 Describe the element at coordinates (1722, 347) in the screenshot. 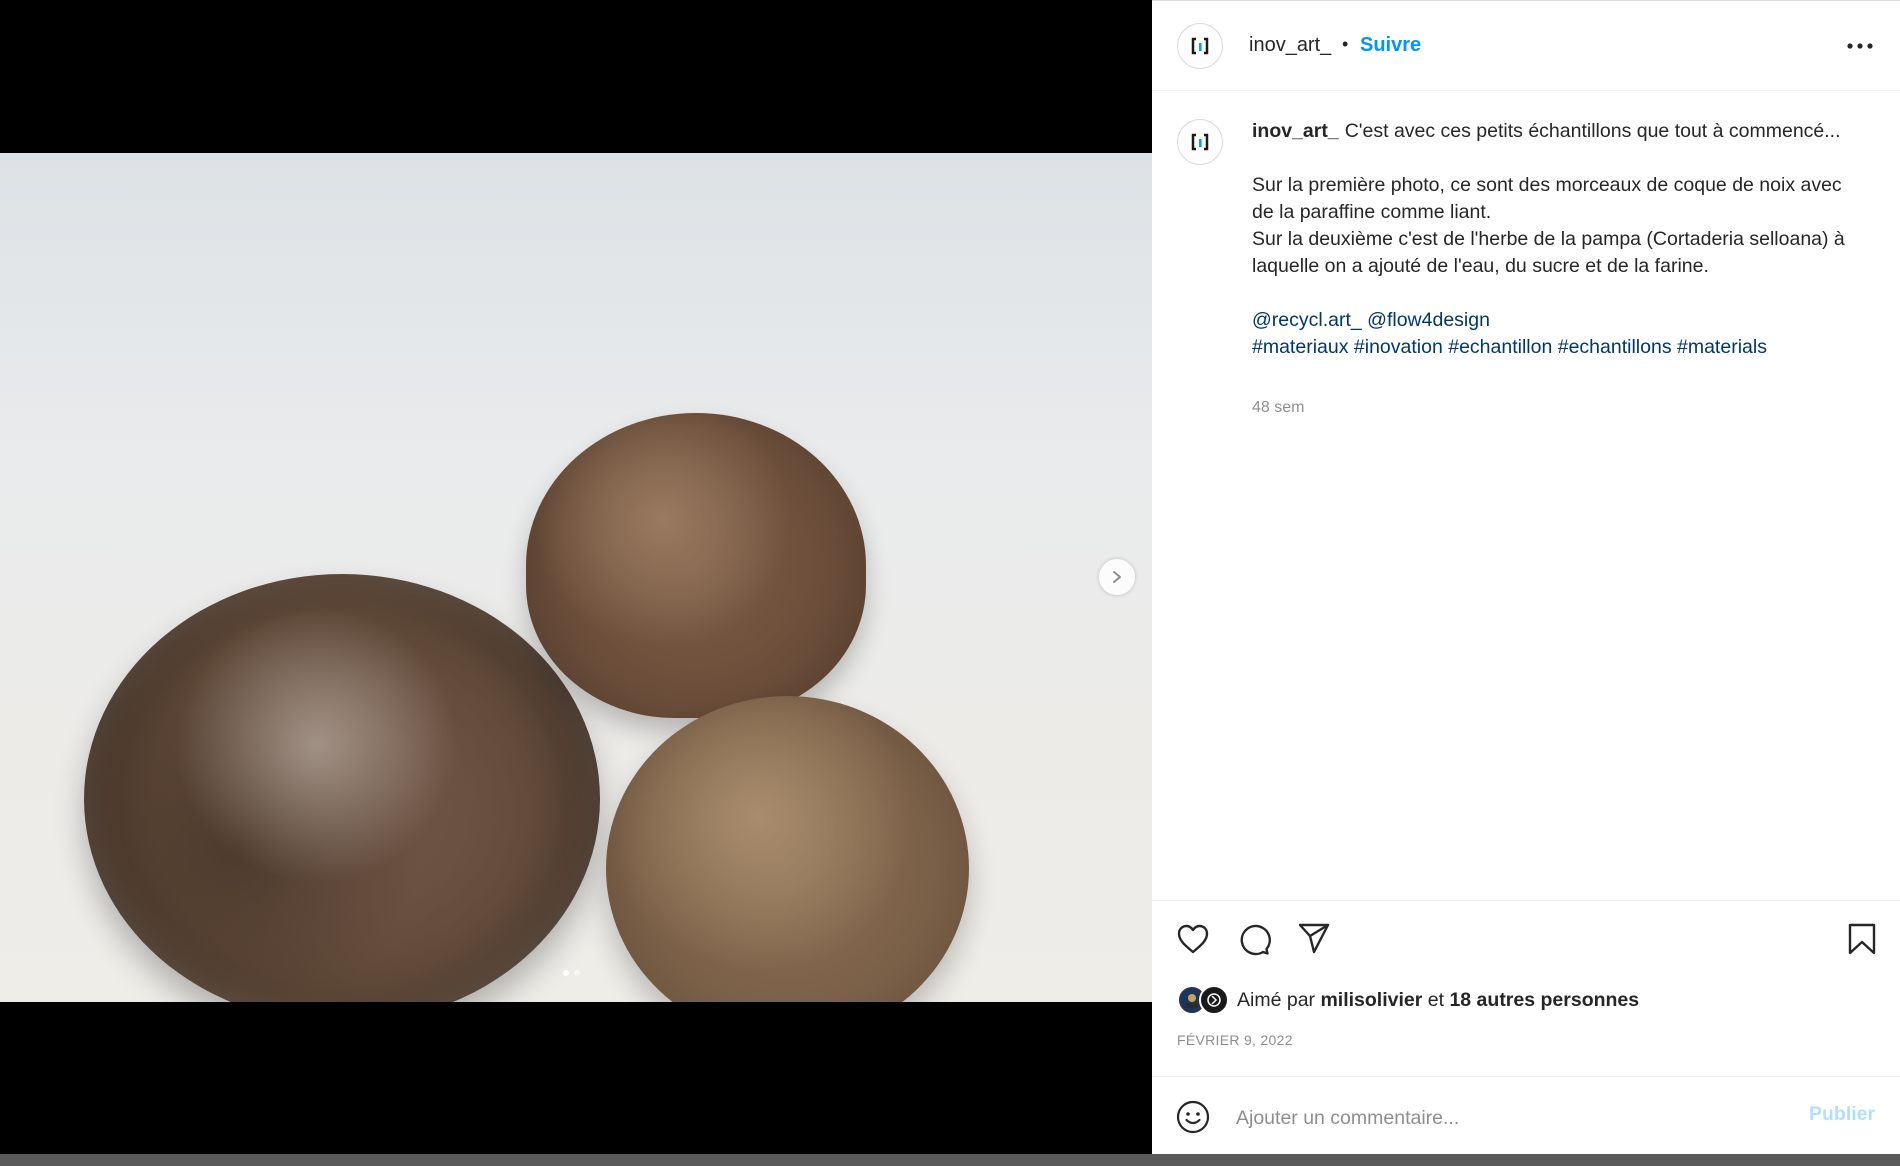

I see `hashtag-link: #materials` at that location.